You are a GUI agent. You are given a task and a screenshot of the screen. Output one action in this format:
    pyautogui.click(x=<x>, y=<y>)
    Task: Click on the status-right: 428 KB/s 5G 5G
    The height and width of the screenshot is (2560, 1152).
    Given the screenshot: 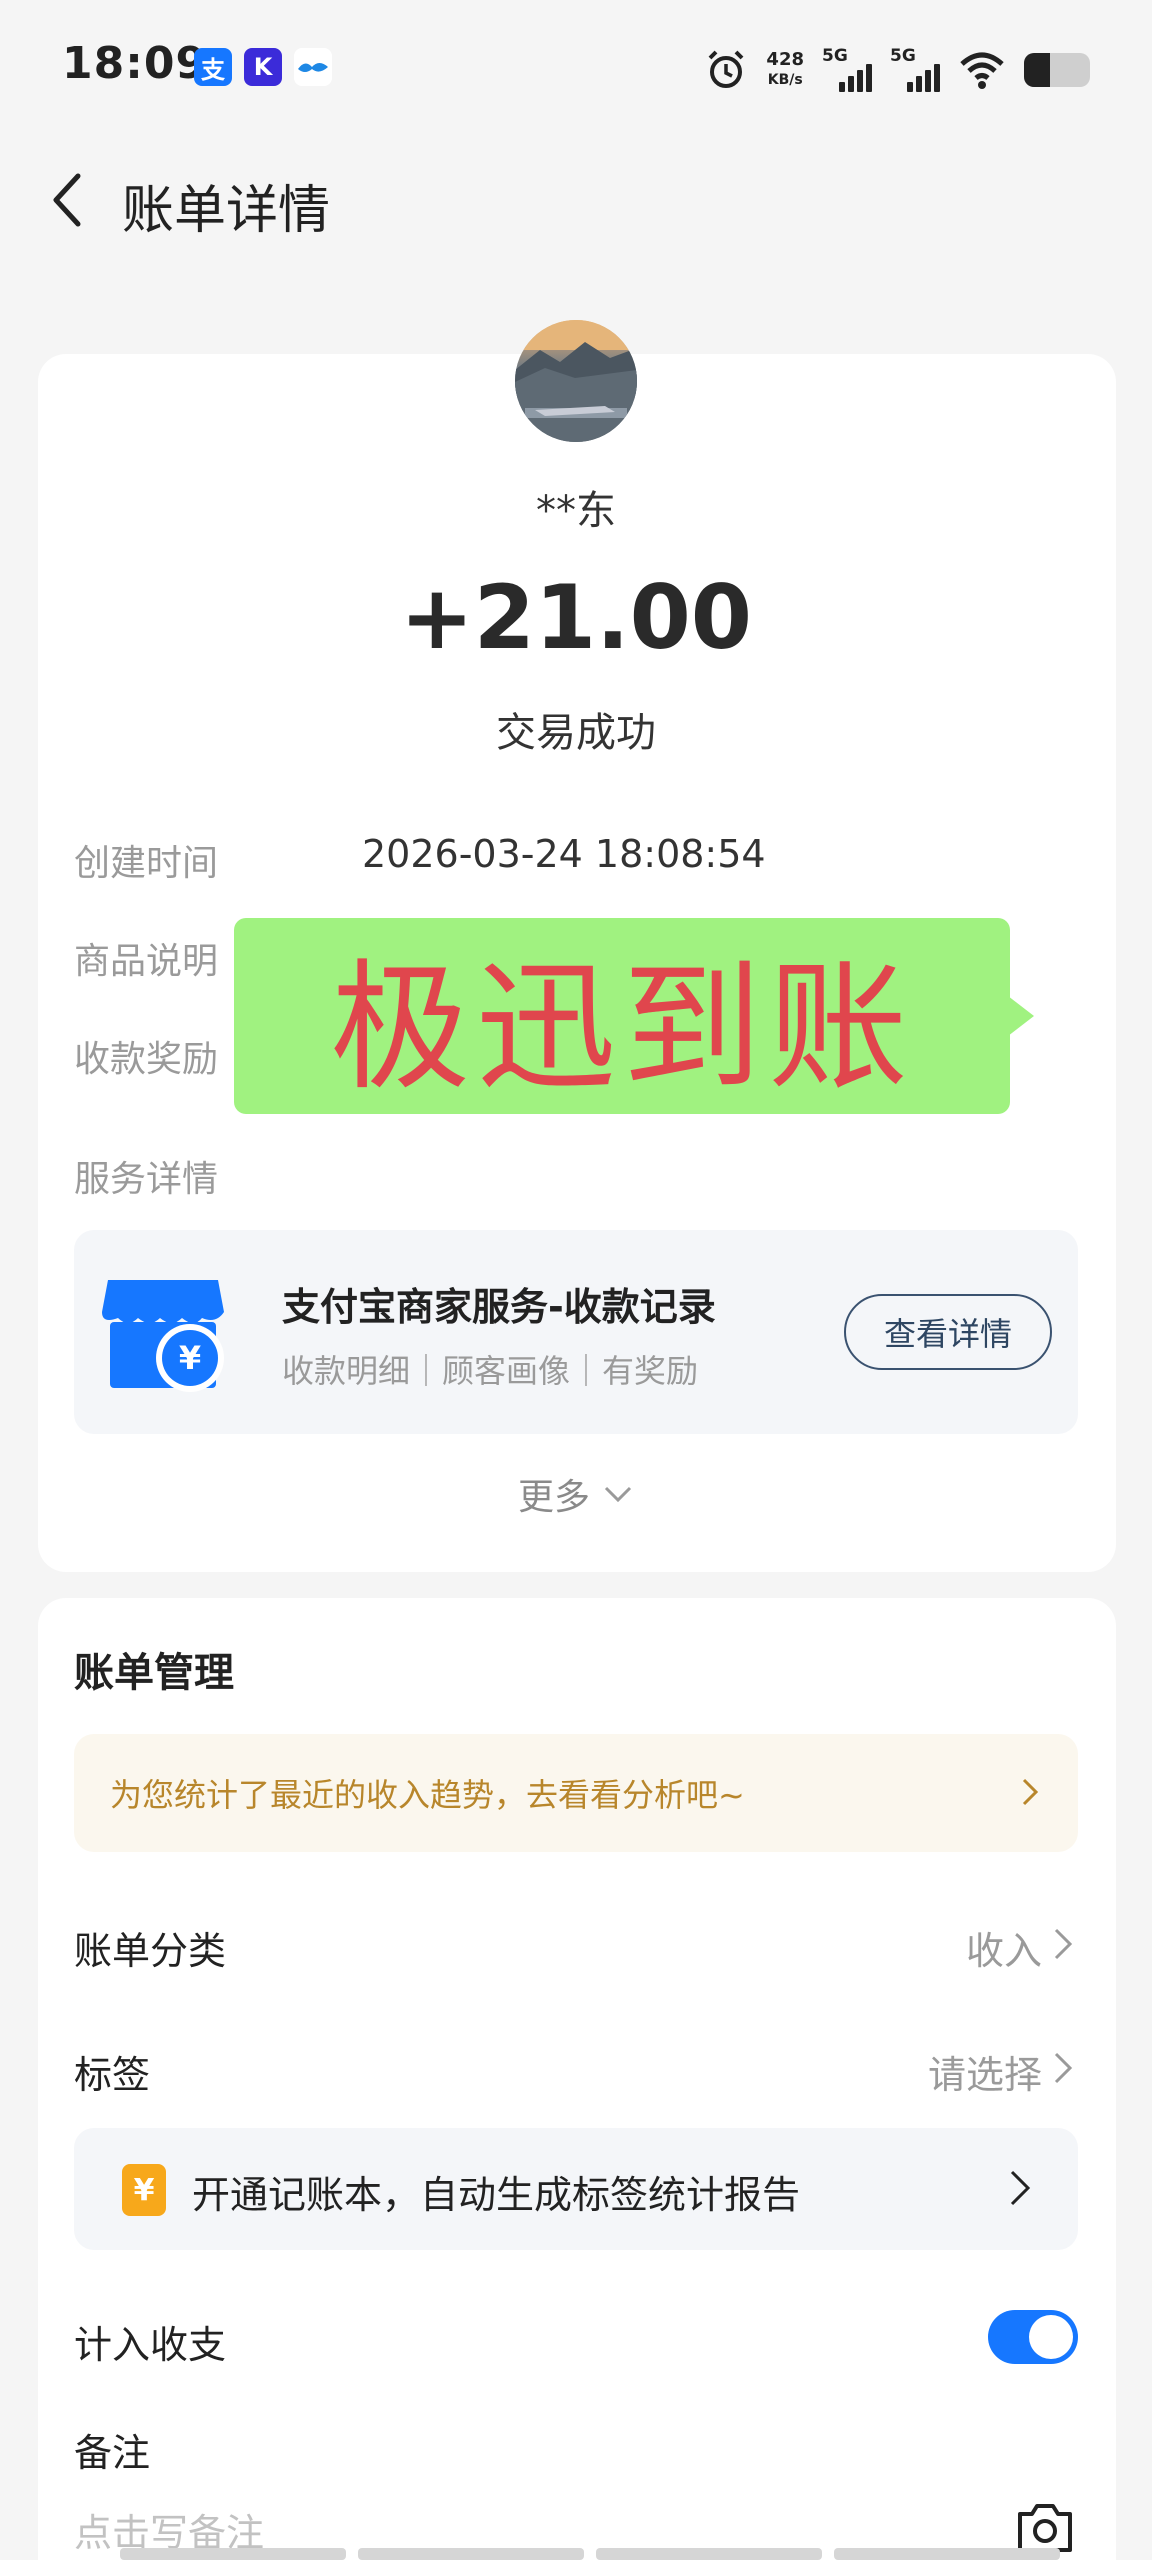 What is the action you would take?
    pyautogui.click(x=897, y=70)
    